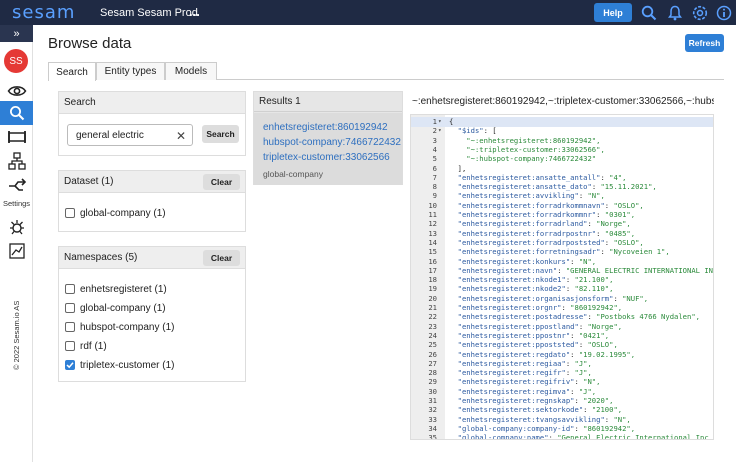 This screenshot has width=736, height=462. What do you see at coordinates (432, 373) in the screenshot?
I see `line-number: 28` at bounding box center [432, 373].